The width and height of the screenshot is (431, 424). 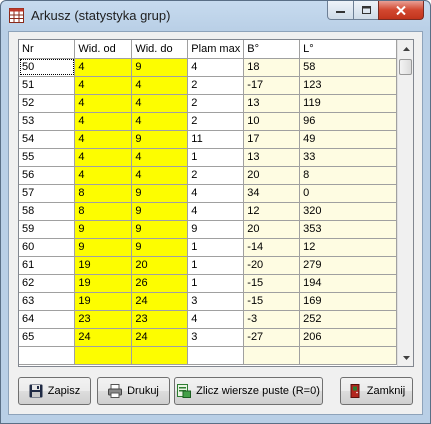 What do you see at coordinates (216, 139) in the screenshot?
I see `table-cell: 11` at bounding box center [216, 139].